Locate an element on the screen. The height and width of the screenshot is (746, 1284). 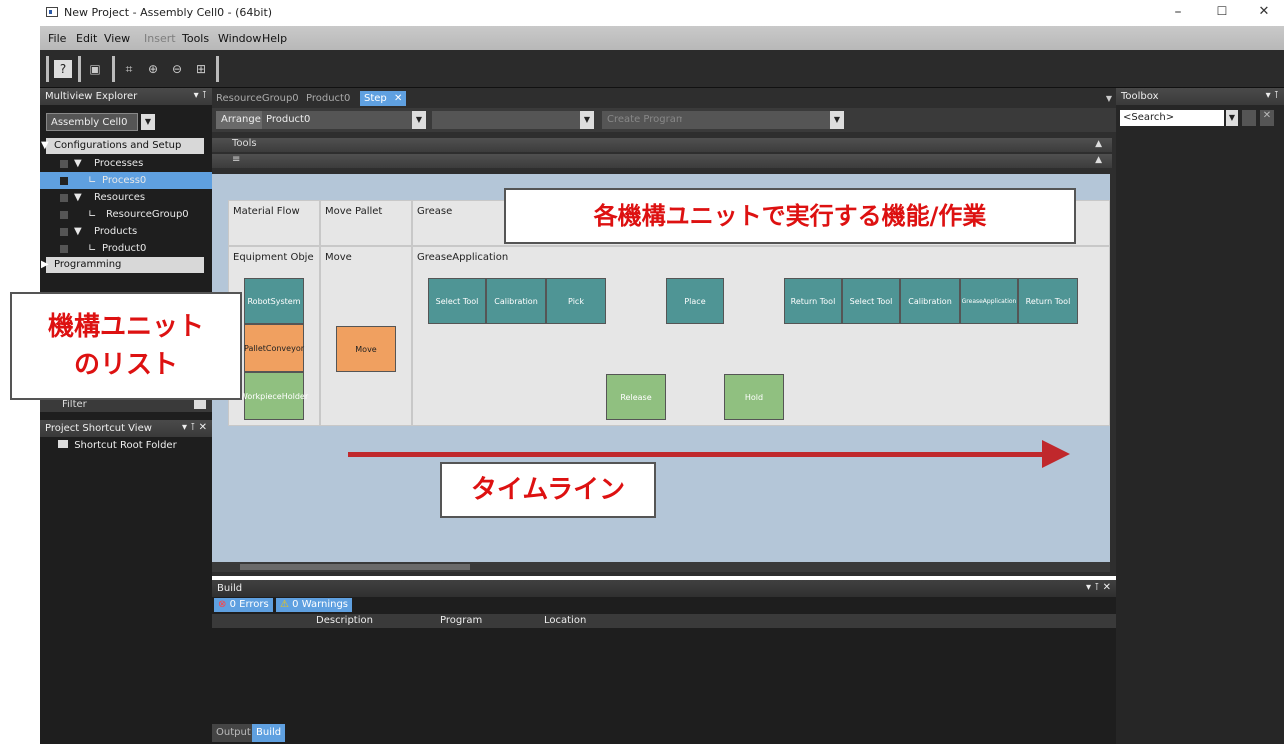
step-pick: Pick is located at coordinates (576, 301).